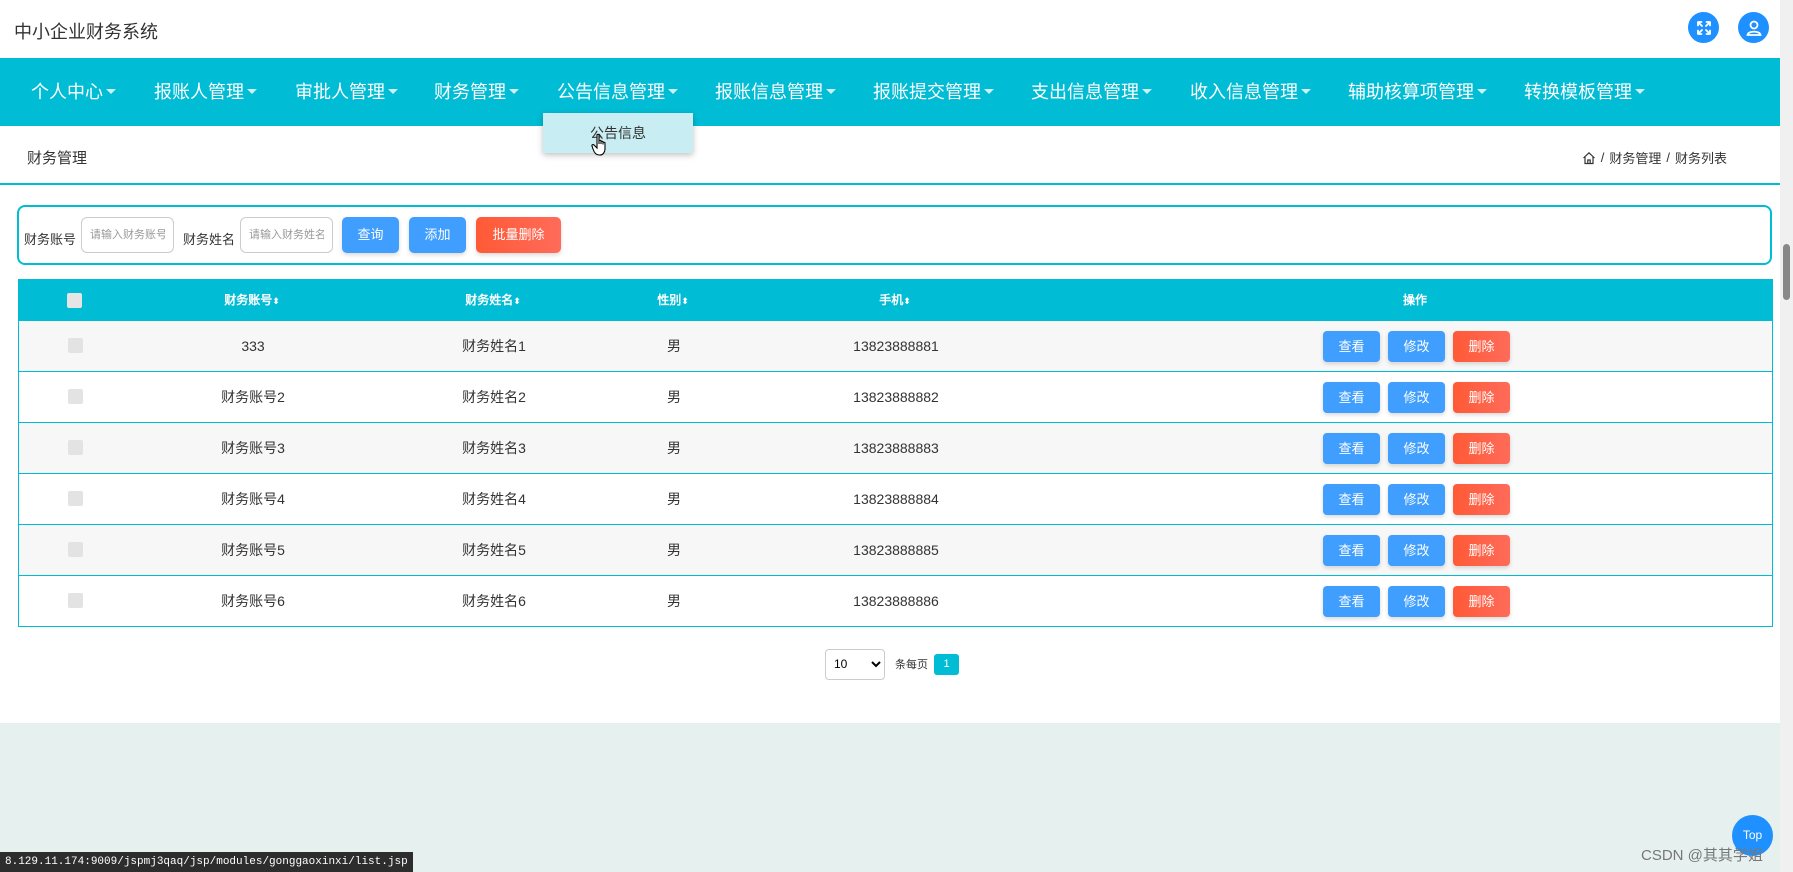  I want to click on nav-item-reimbursement-info: 报账信息管理, so click(775, 92).